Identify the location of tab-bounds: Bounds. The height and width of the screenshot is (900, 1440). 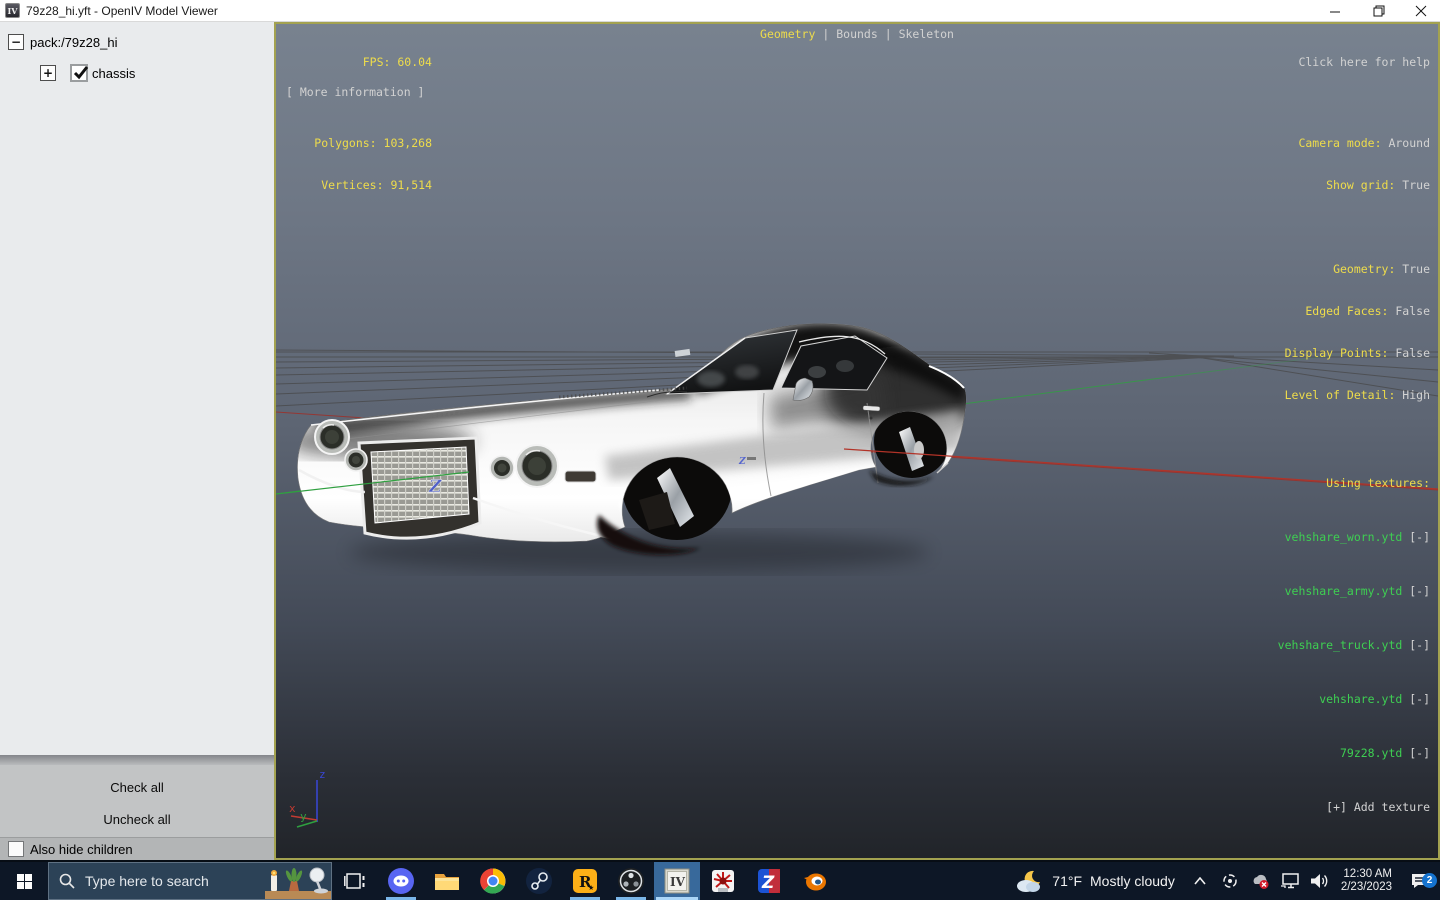
(857, 34).